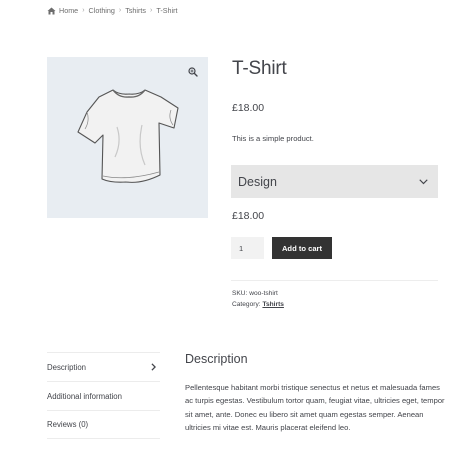 This screenshot has height=455, width=474. I want to click on tab-label: Description, so click(66, 367).